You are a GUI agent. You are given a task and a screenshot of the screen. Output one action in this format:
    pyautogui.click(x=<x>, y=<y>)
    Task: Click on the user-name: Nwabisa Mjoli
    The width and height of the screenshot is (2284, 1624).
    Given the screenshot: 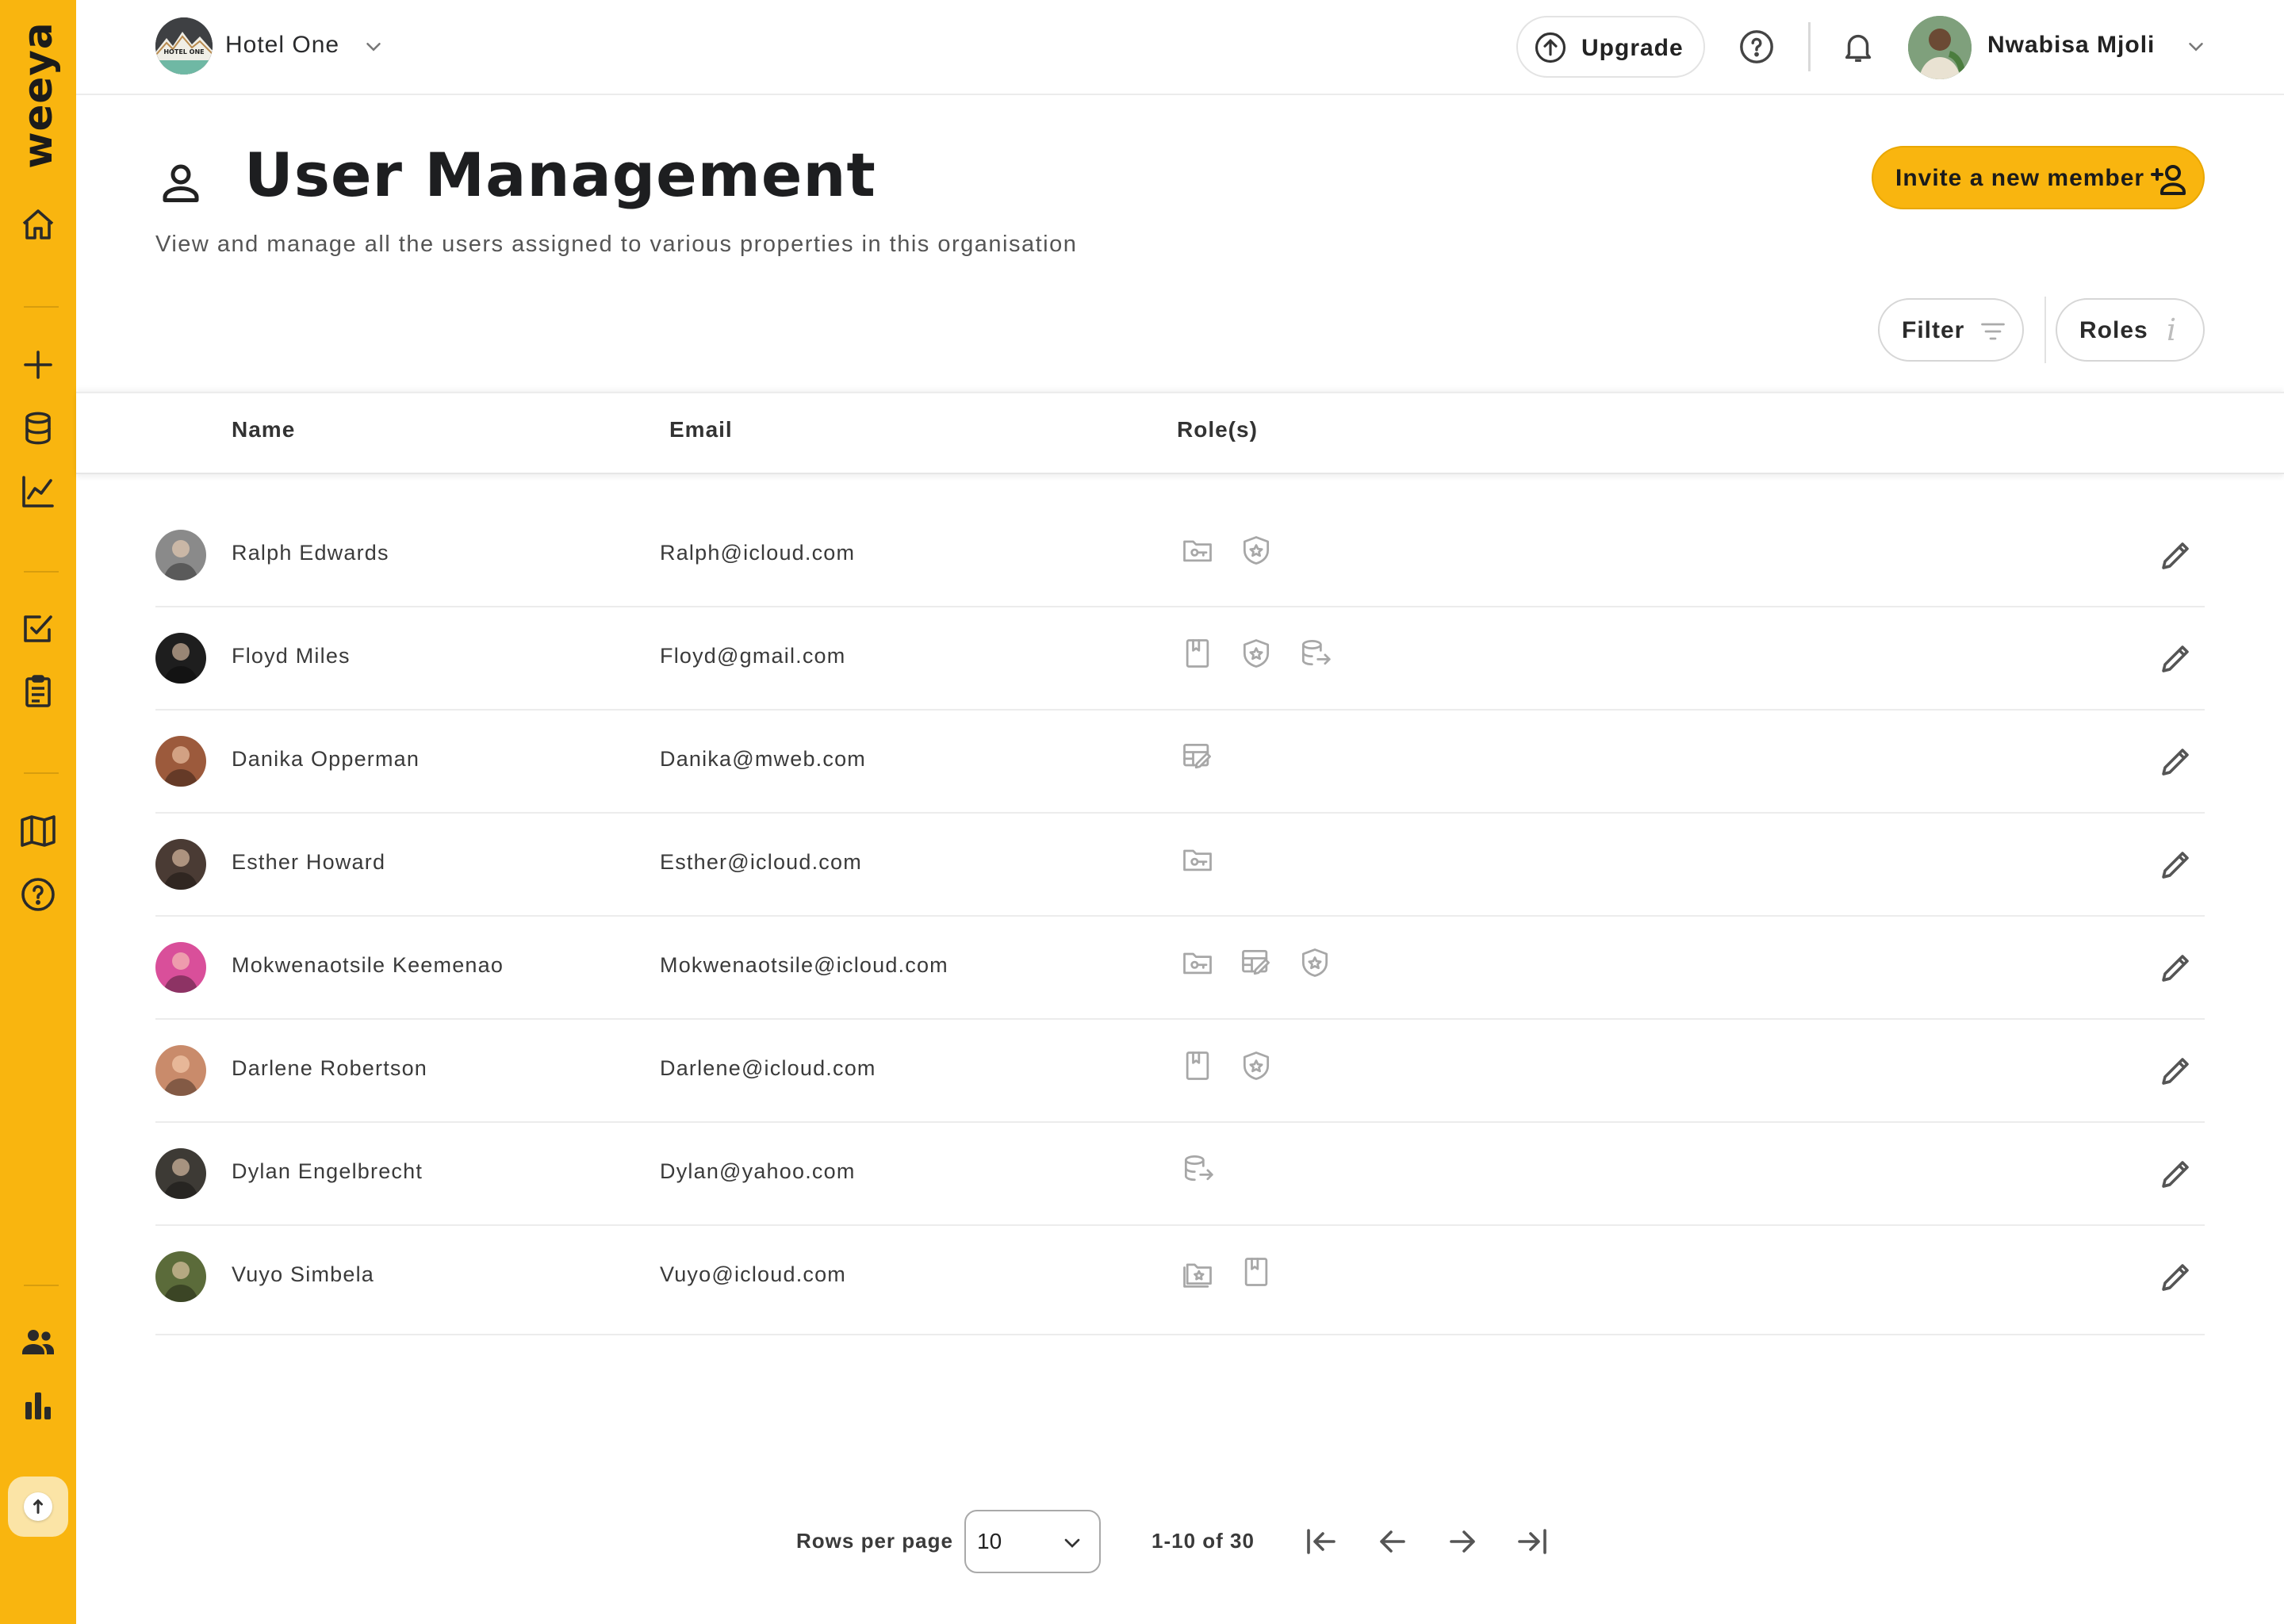 What is the action you would take?
    pyautogui.click(x=2071, y=45)
    